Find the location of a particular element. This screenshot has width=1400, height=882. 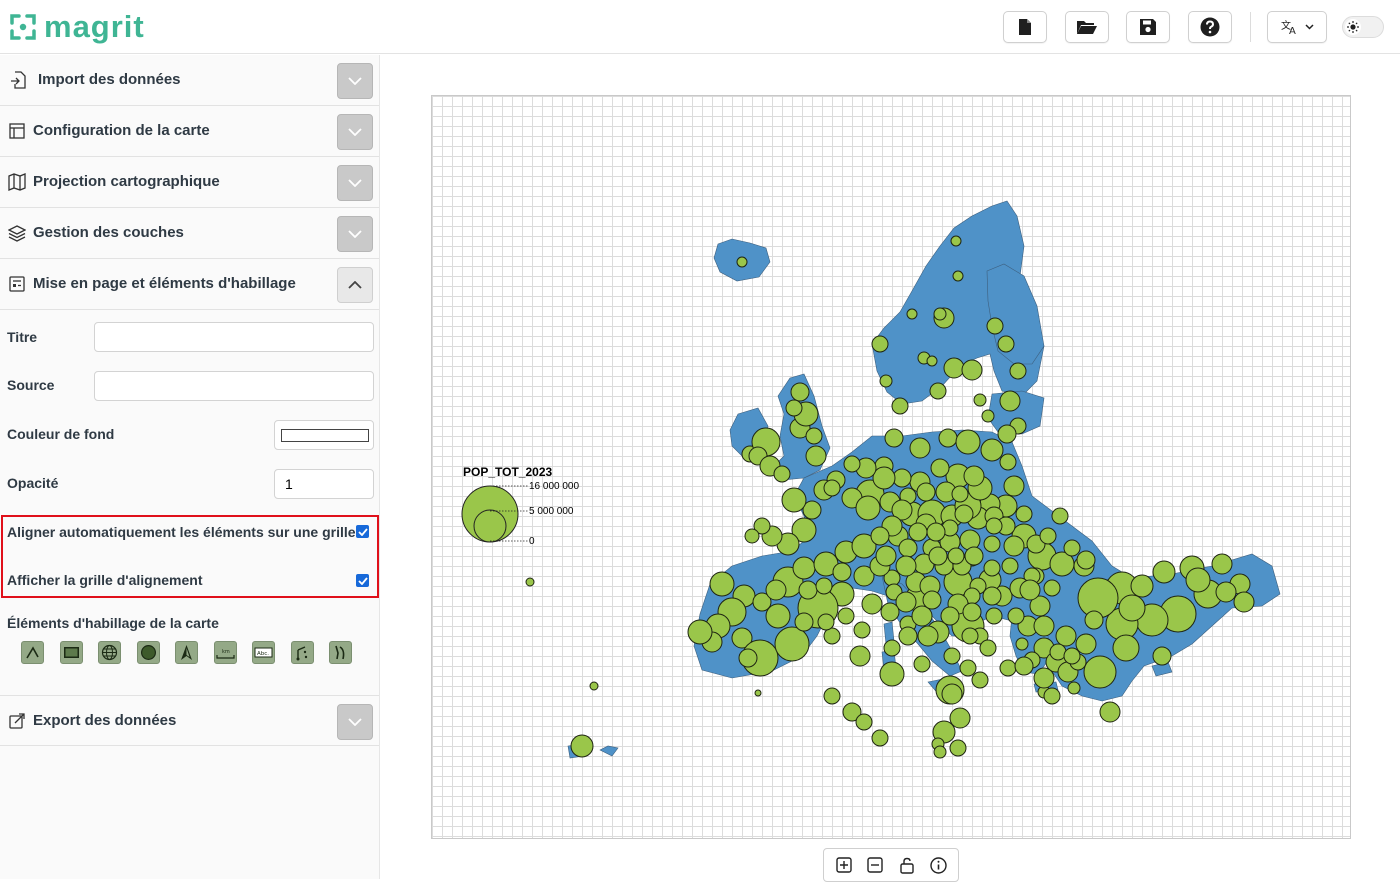

checkmark-icon is located at coordinates (362, 531).